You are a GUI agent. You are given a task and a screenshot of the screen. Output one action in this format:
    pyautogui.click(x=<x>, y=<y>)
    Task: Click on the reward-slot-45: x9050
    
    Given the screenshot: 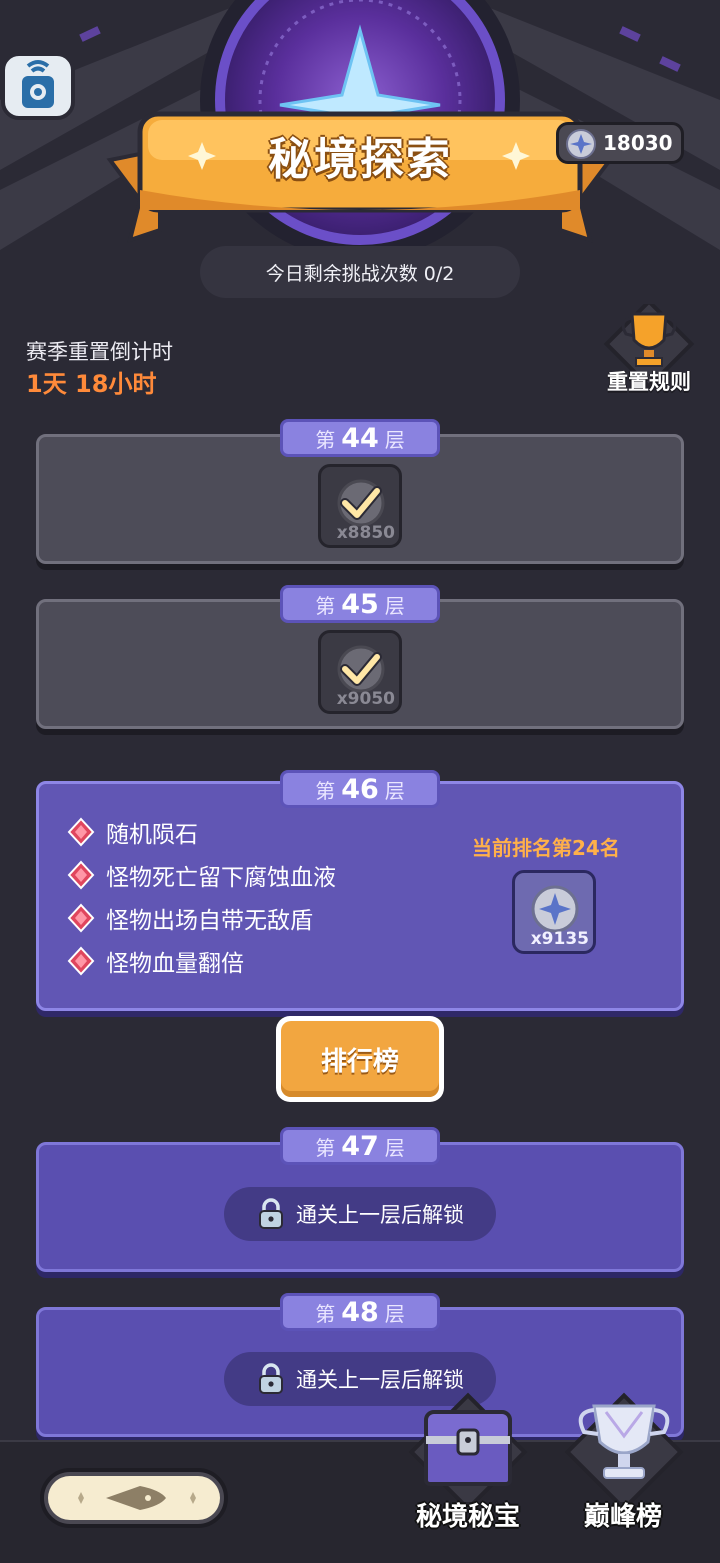 What is the action you would take?
    pyautogui.click(x=360, y=672)
    